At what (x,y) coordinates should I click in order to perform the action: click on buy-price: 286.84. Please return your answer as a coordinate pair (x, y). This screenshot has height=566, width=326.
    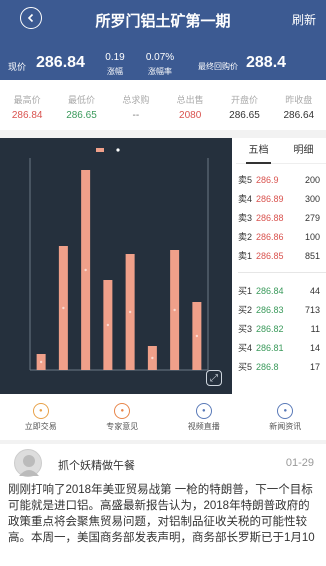
    Looking at the image, I should click on (270, 290).